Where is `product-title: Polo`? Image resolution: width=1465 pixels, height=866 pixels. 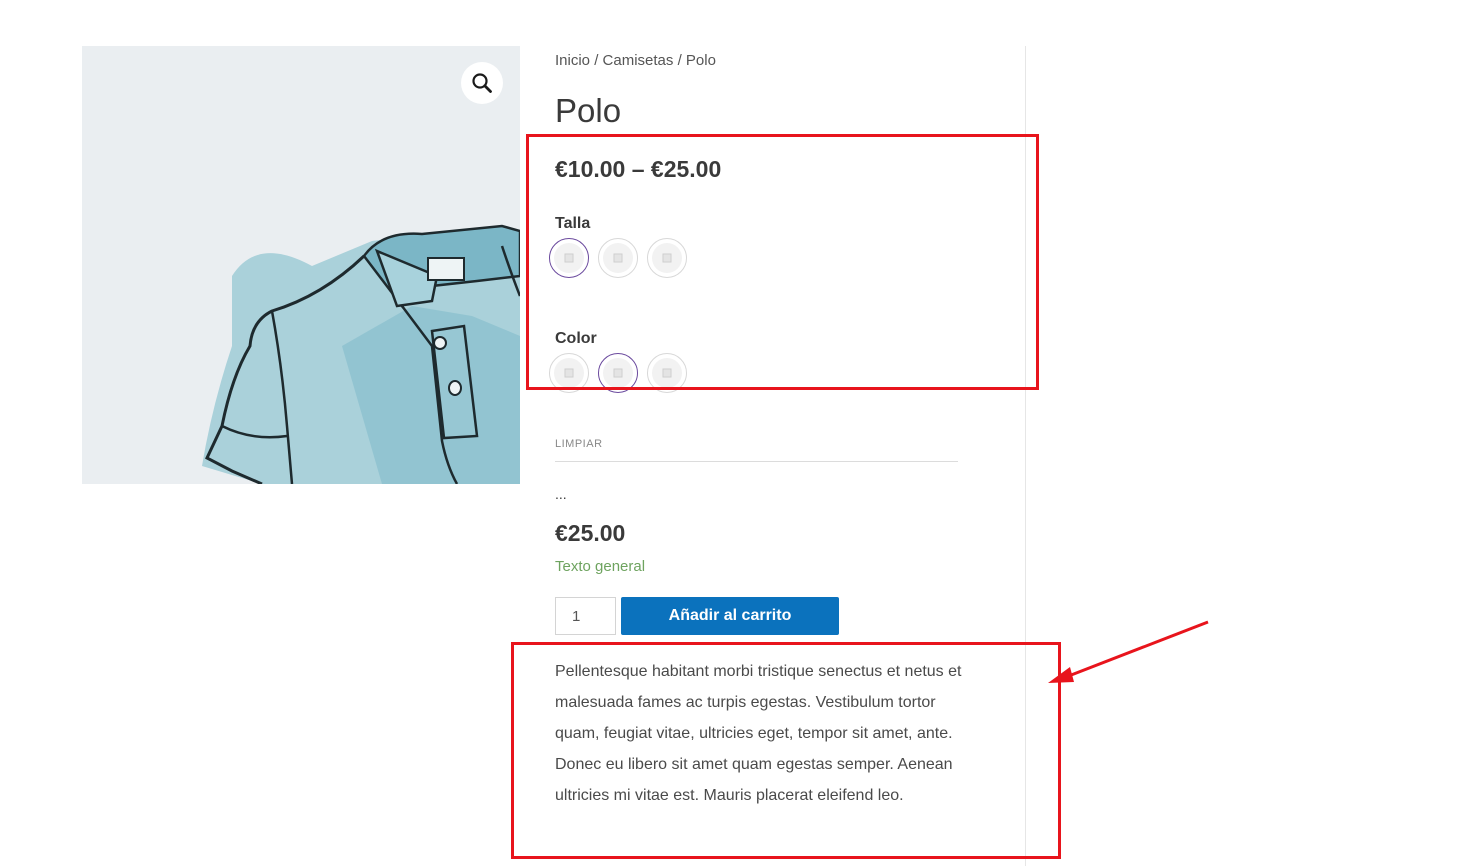
product-title: Polo is located at coordinates (588, 110).